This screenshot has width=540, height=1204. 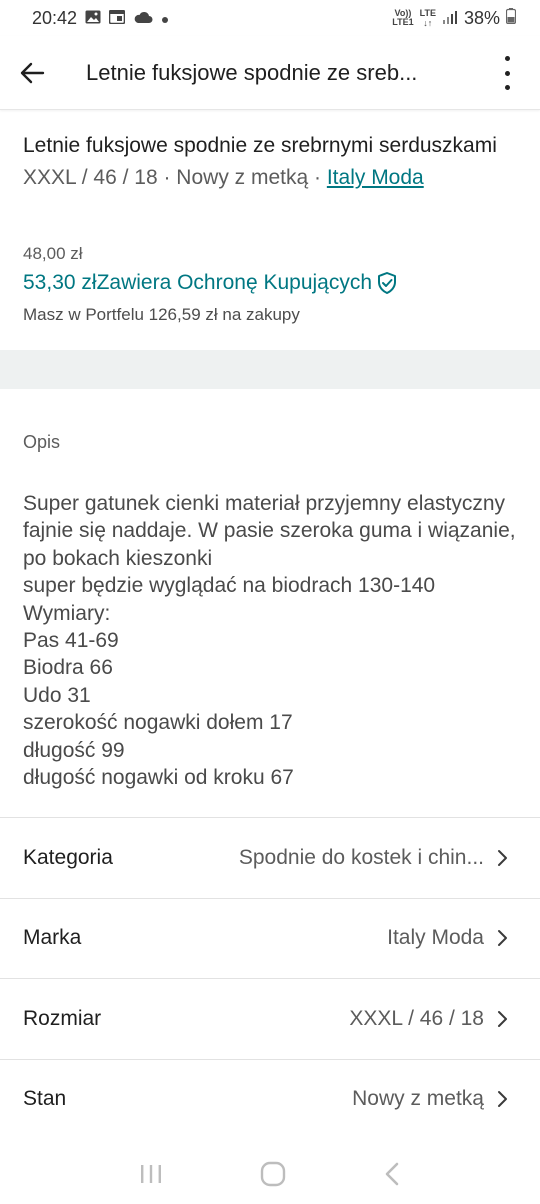 I want to click on total-price: 53,30 zł, so click(x=60, y=282).